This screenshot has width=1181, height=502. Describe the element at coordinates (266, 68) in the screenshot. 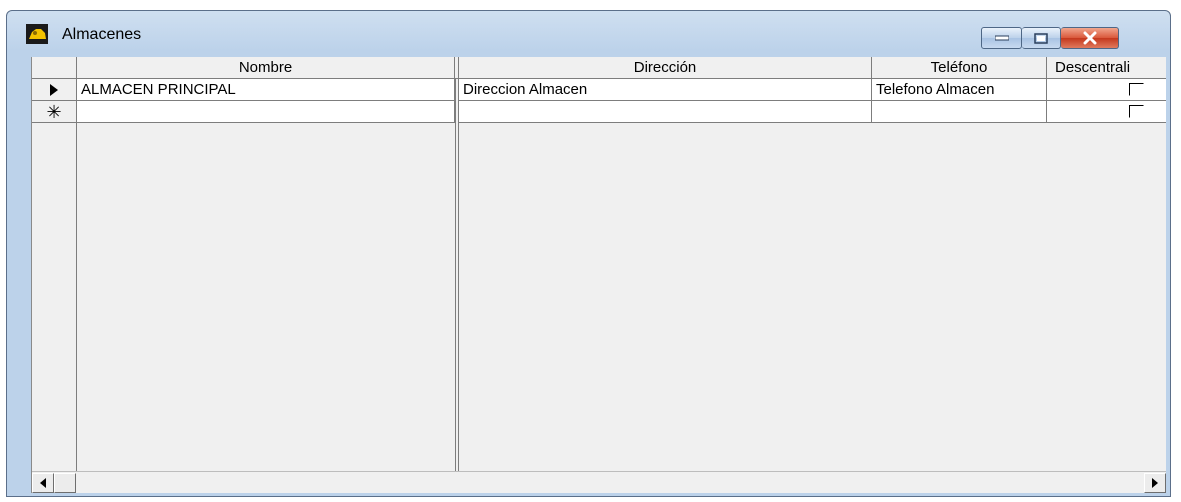

I see `column-header-nombre: Nombre` at that location.